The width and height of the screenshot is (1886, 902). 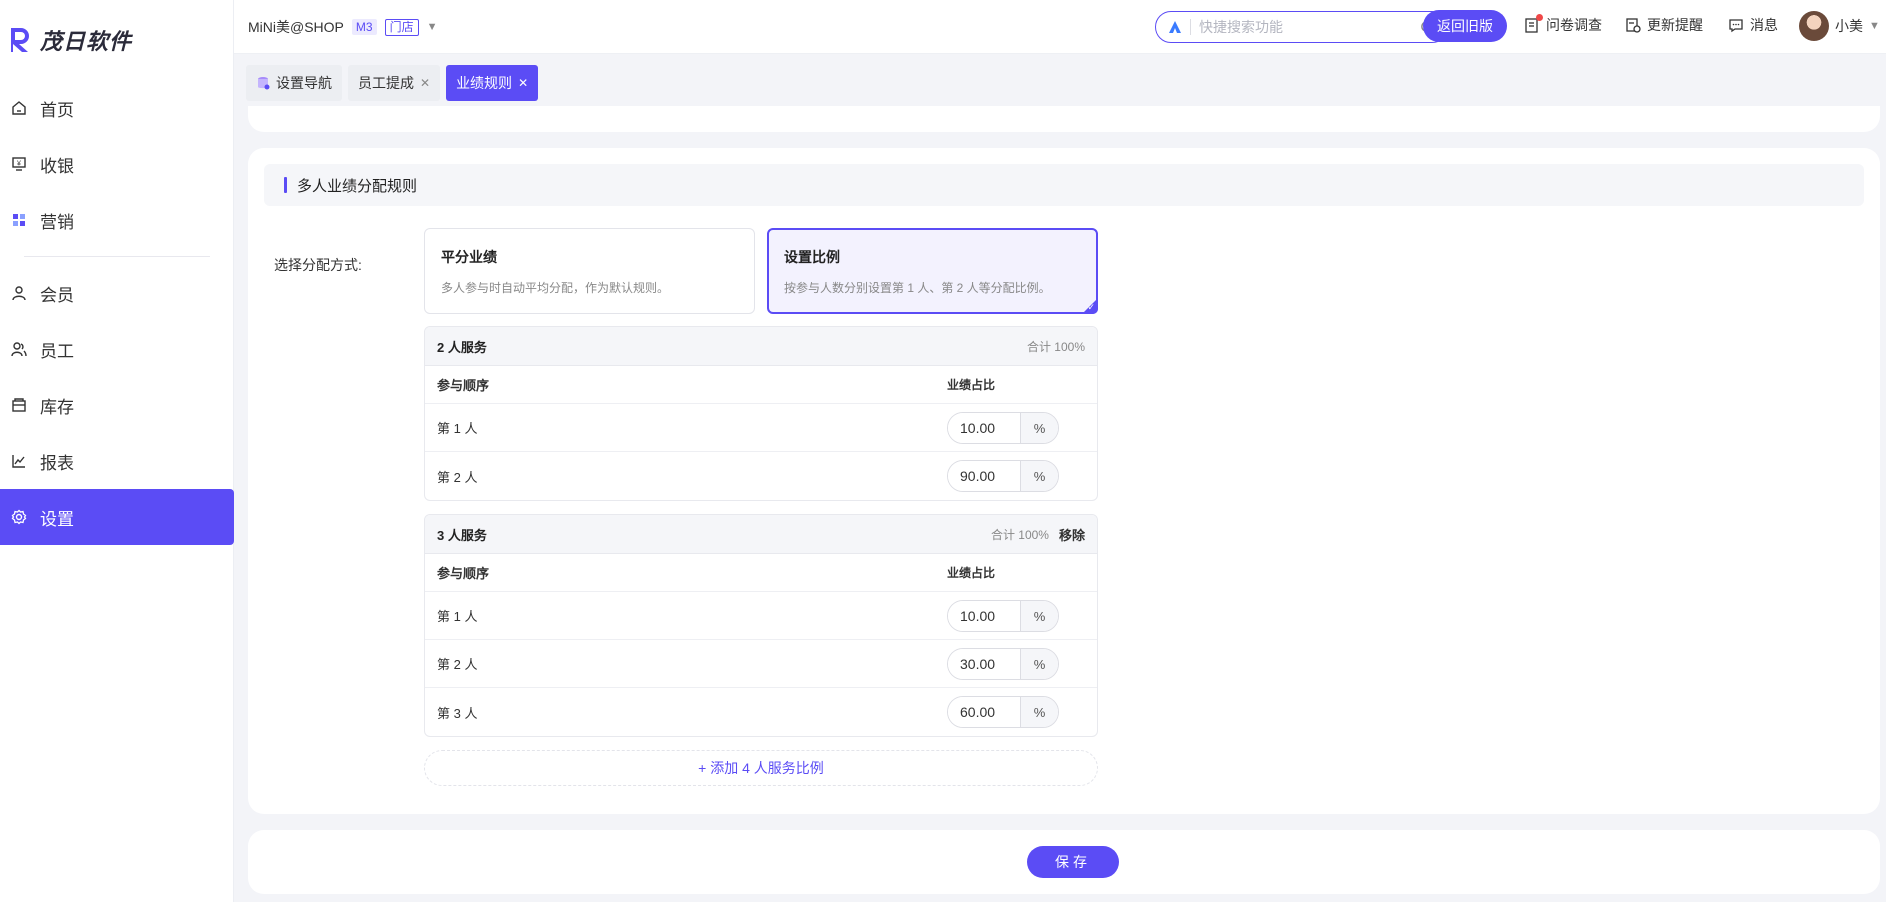 I want to click on home-icon, so click(x=19, y=108).